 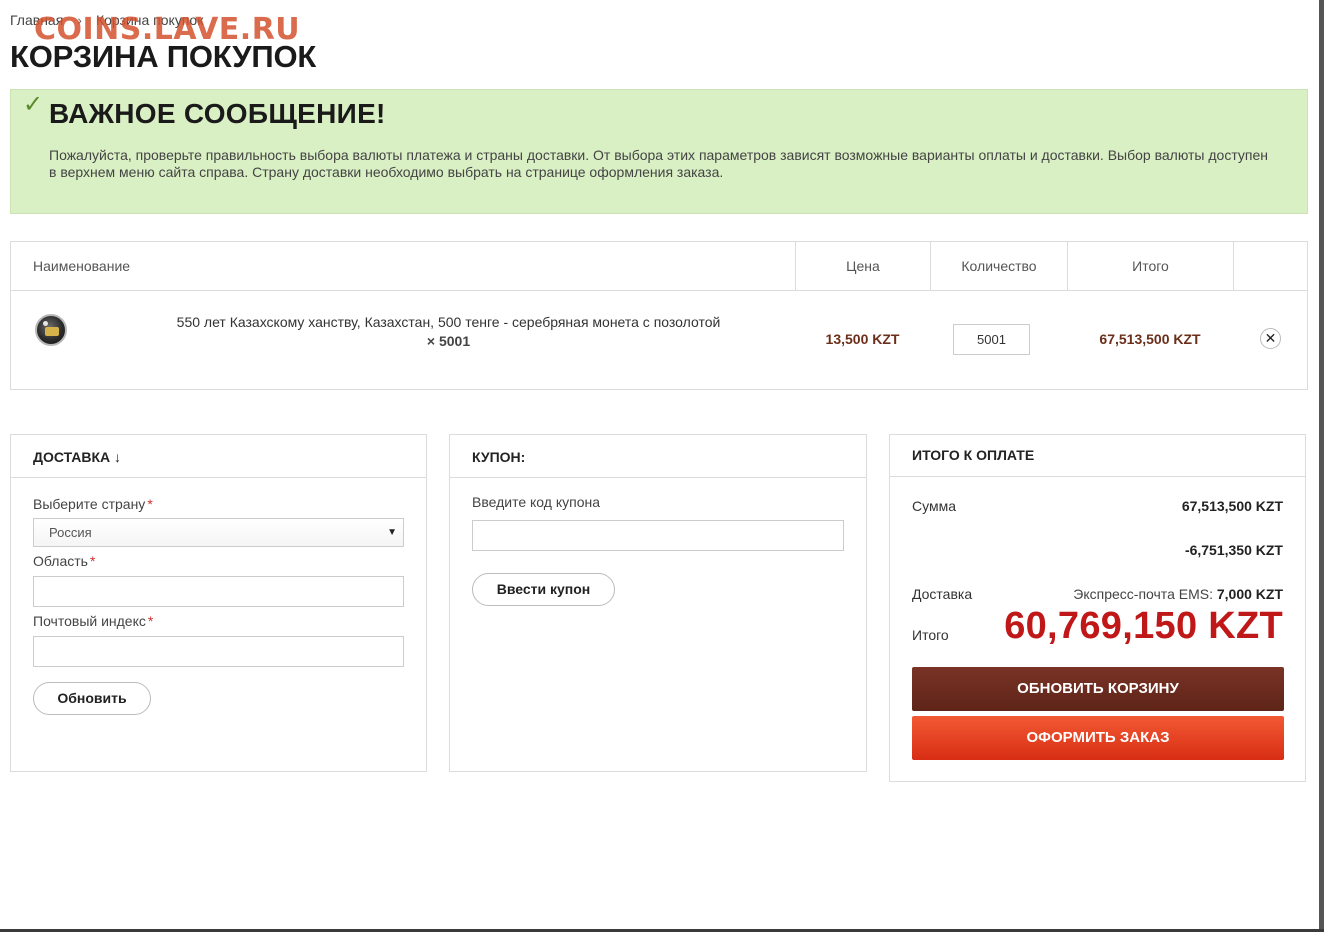 What do you see at coordinates (70, 532) in the screenshot?
I see `country-select-value: Россия` at bounding box center [70, 532].